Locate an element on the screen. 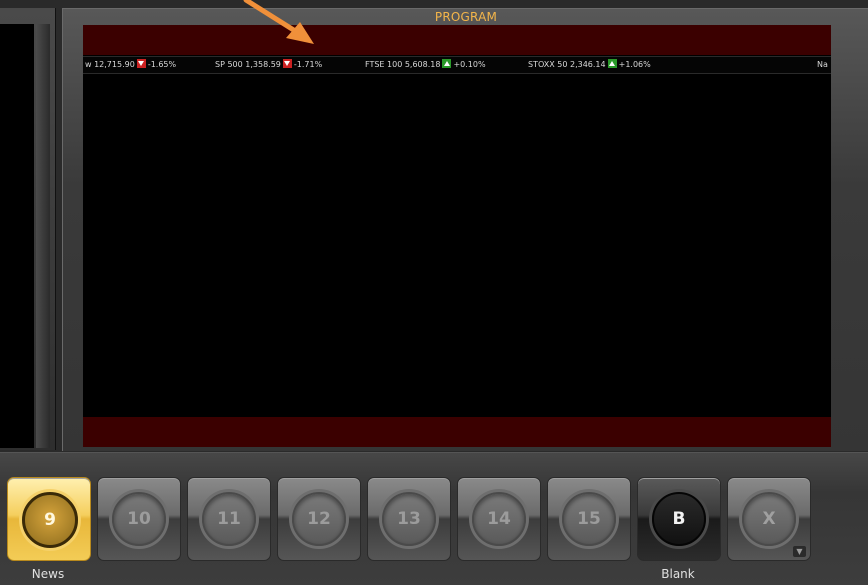 The width and height of the screenshot is (868, 585). ticker-item: STOXX 50 2,346.14 +1.06% is located at coordinates (589, 64).